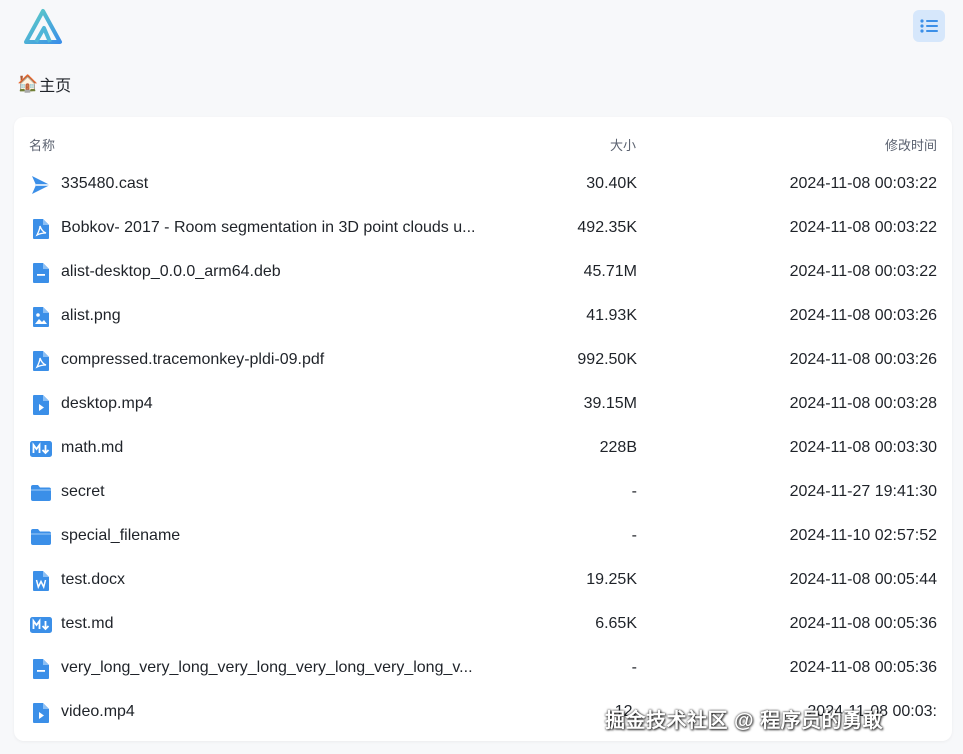 The height and width of the screenshot is (754, 963). I want to click on file-row: alist.png 41.93K 2024-11-08 00:03:26, so click(483, 317).